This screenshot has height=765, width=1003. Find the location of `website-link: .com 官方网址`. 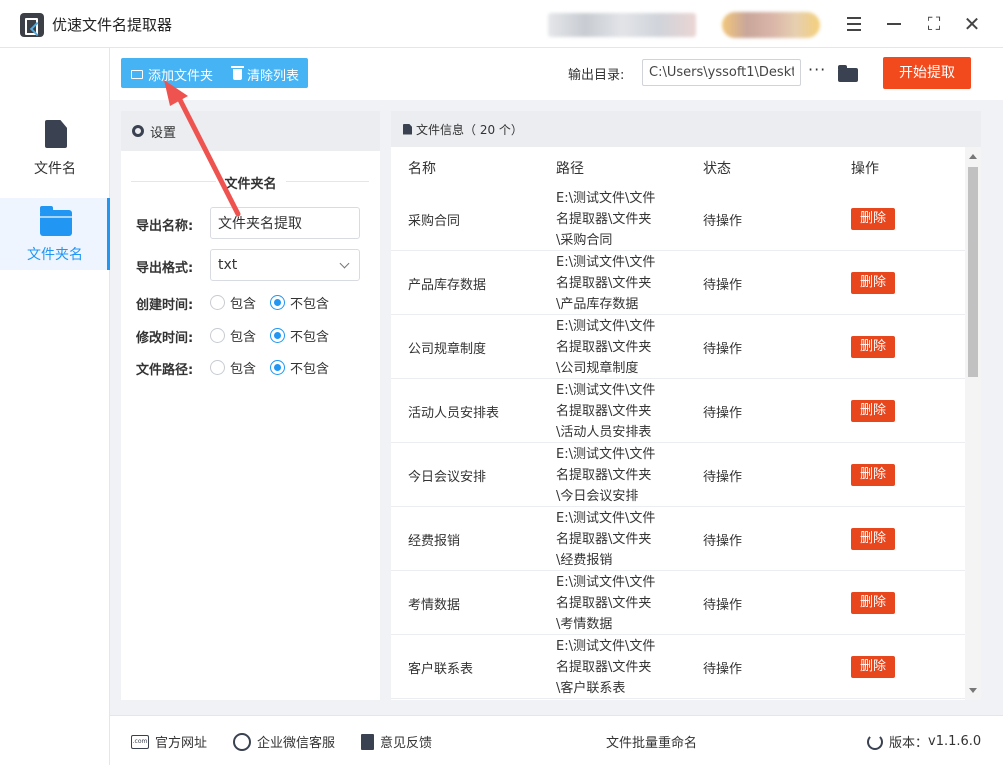

website-link: .com 官方网址 is located at coordinates (169, 741).